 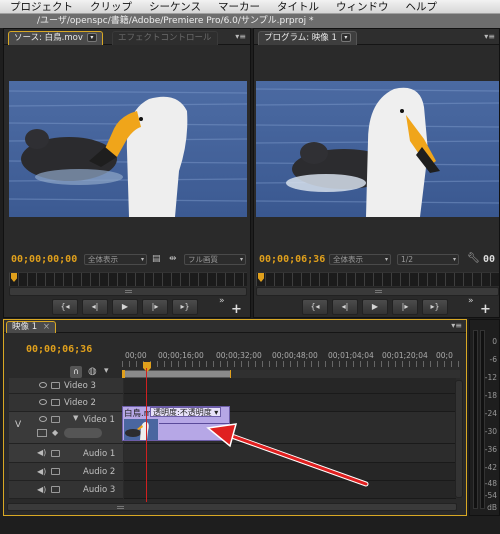 What do you see at coordinates (92, 371) in the screenshot?
I see `globe-icon: ◍` at bounding box center [92, 371].